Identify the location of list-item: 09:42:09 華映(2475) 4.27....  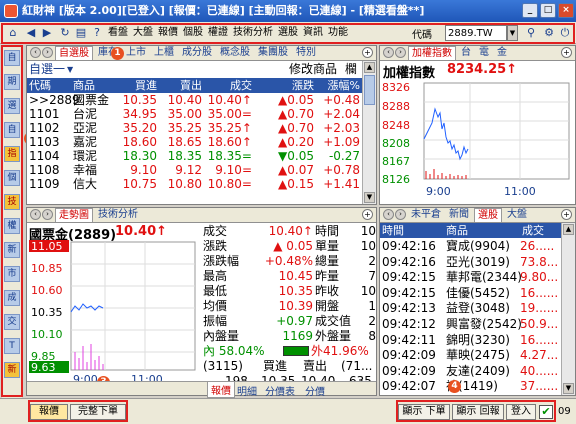
(470, 355).